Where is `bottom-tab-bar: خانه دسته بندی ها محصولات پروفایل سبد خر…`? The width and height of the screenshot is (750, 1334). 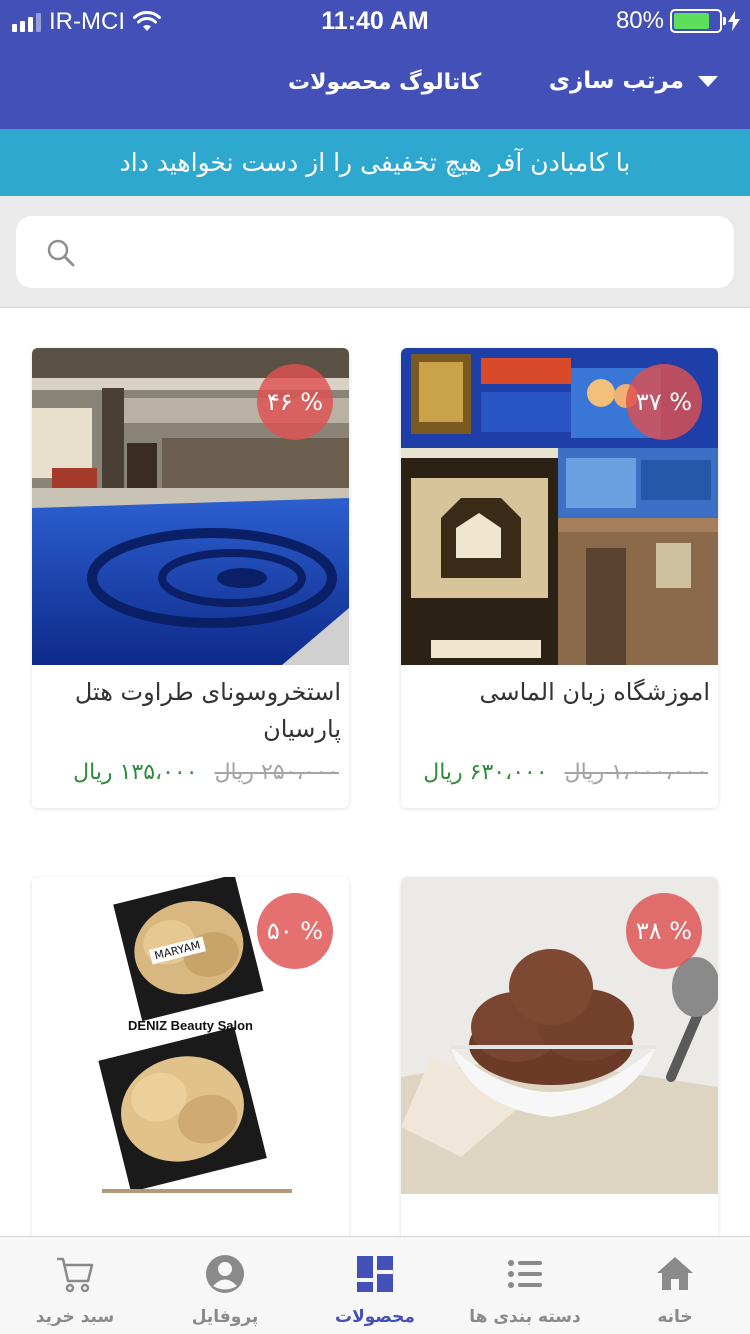 bottom-tab-bar: خانه دسته بندی ها محصولات پروفایل سبد خر… is located at coordinates (375, 1285).